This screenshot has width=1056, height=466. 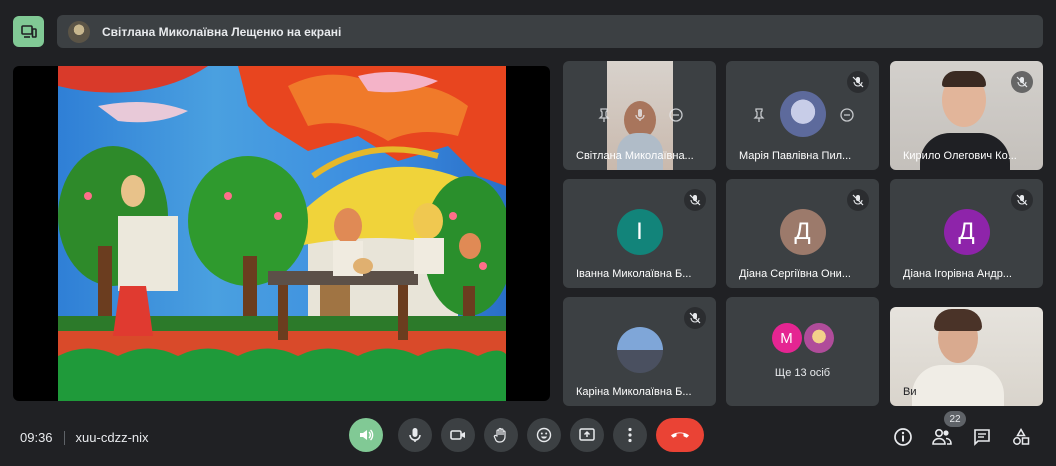 I want to click on more-options-button, so click(x=630, y=435).